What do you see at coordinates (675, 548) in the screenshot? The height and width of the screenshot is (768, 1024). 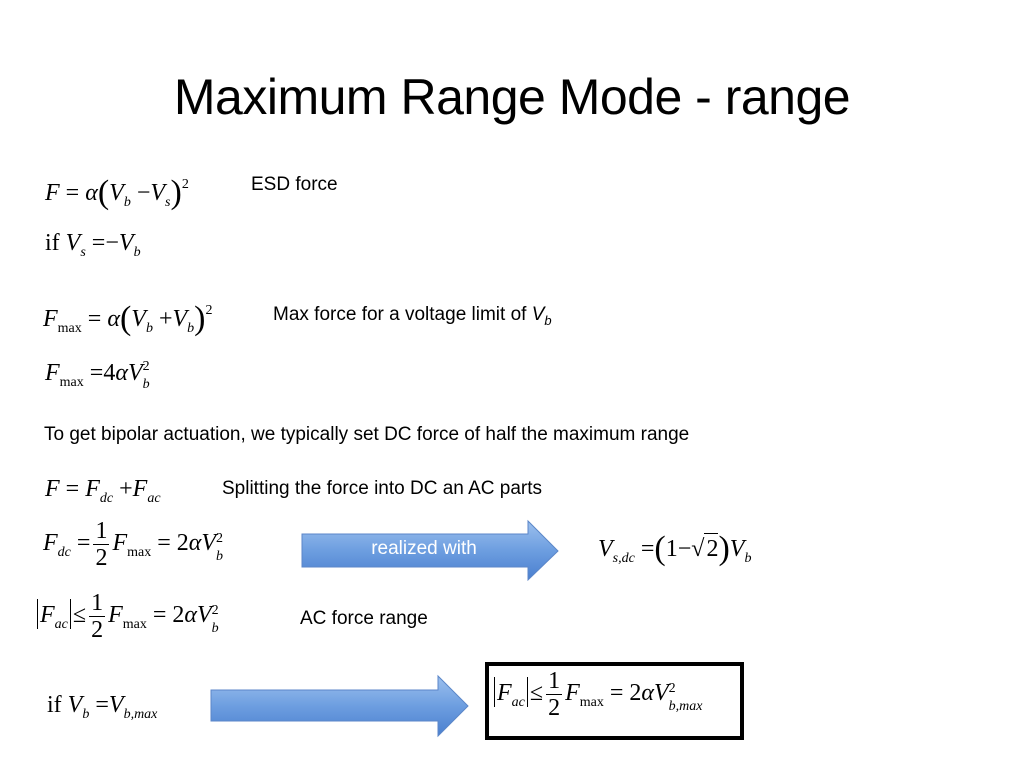 I see `equation-vsdc: Vs,dc =(1−√2)Vb` at bounding box center [675, 548].